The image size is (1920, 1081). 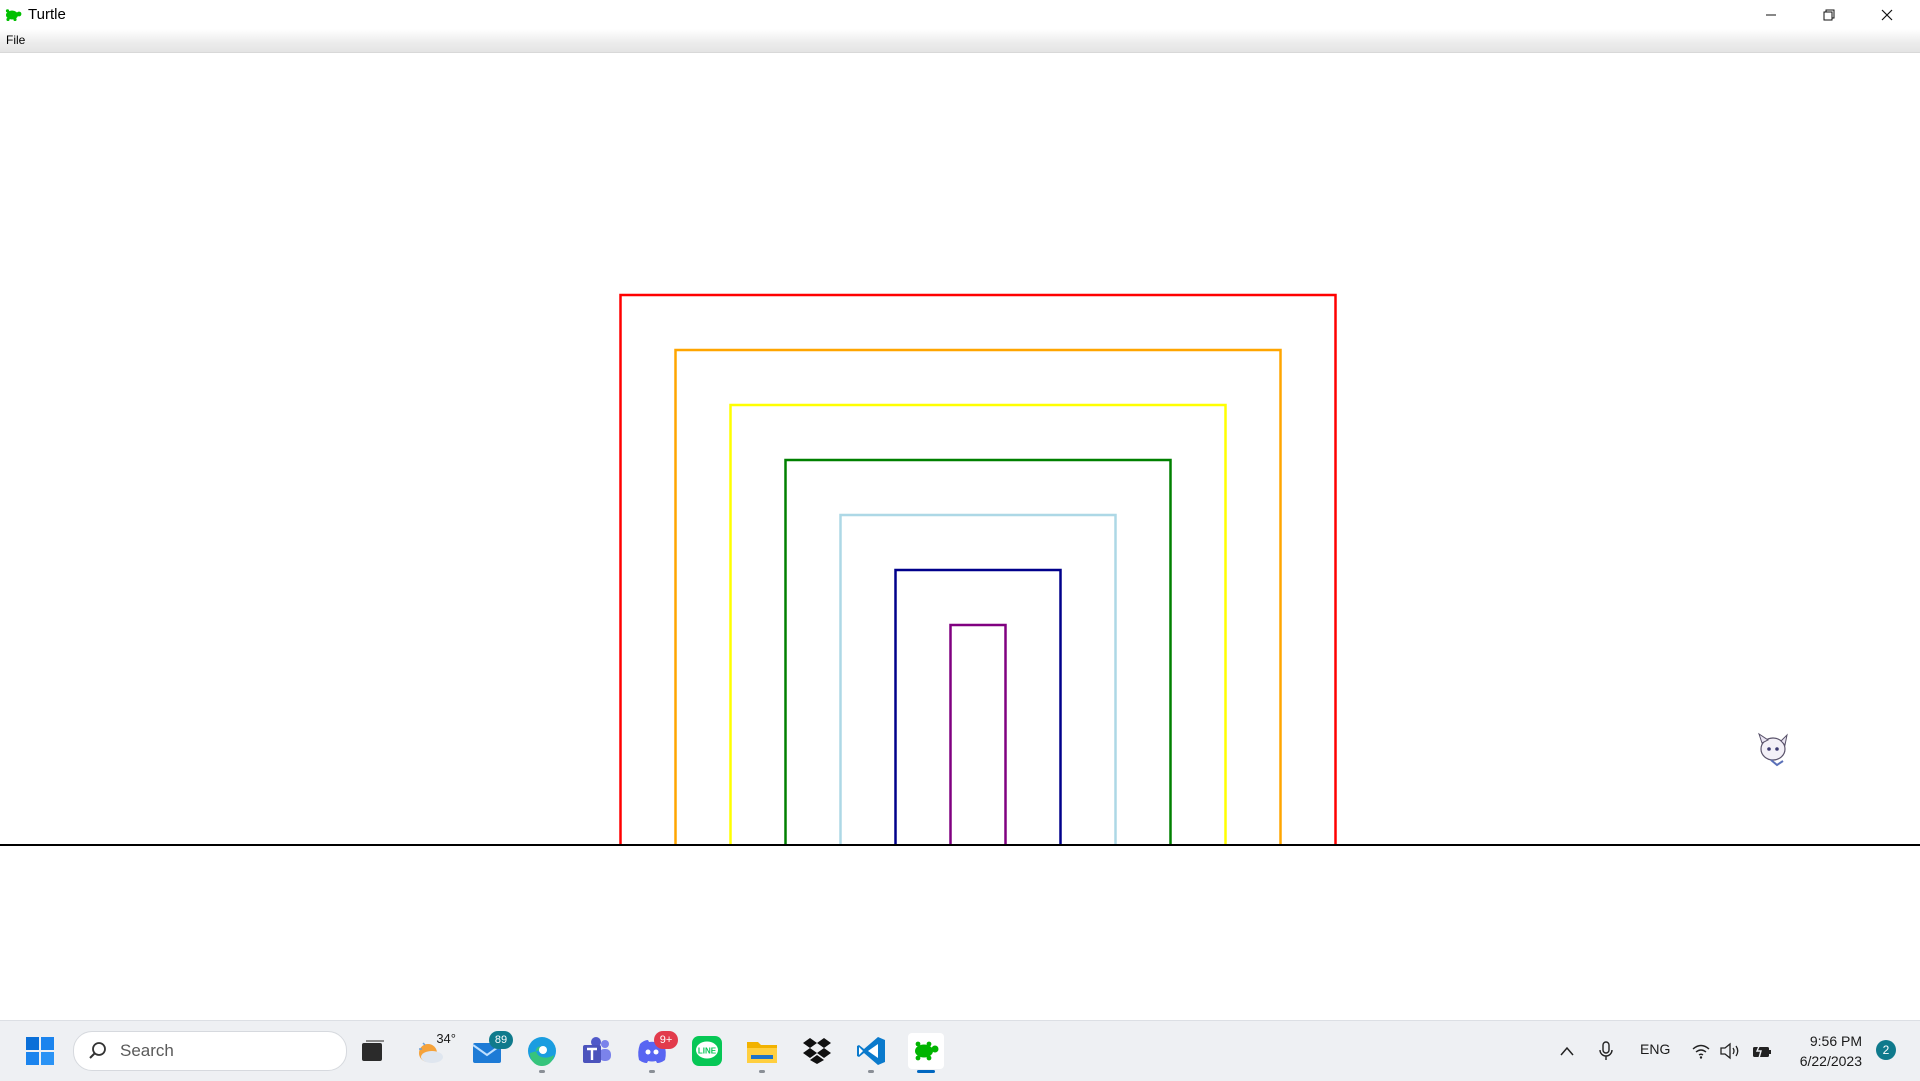 What do you see at coordinates (98, 1051) in the screenshot?
I see `search-icon` at bounding box center [98, 1051].